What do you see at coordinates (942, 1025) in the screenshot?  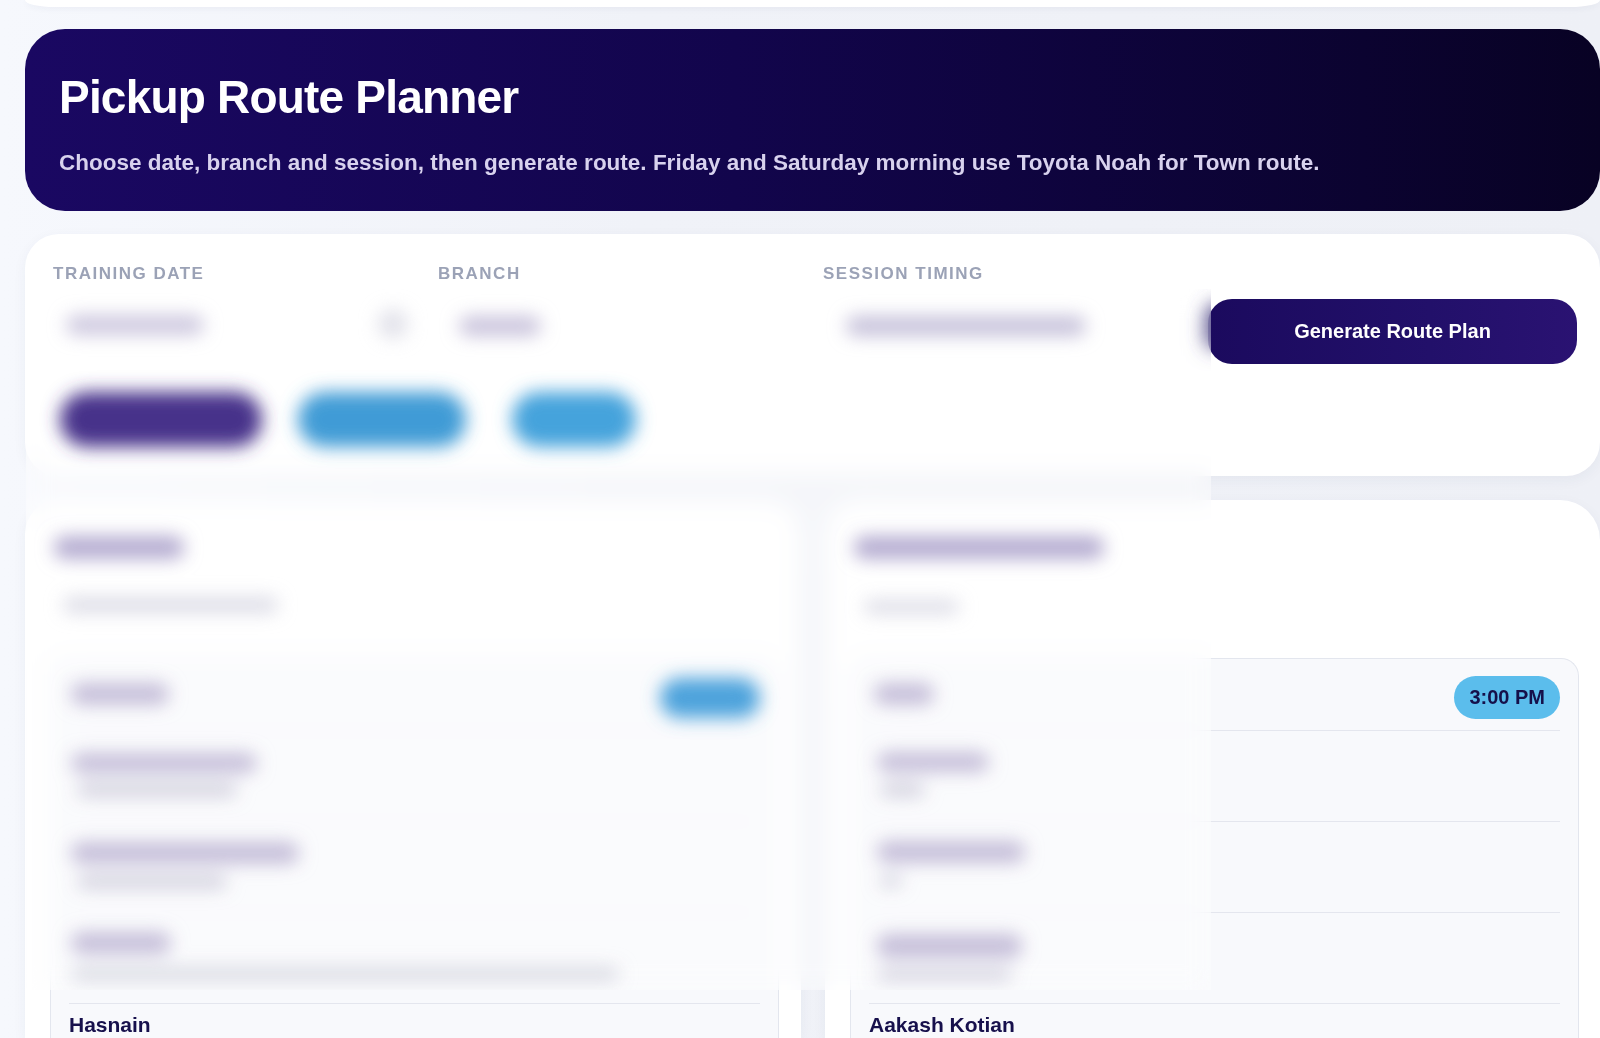 I see `passenger-name: Aakash Kotian` at bounding box center [942, 1025].